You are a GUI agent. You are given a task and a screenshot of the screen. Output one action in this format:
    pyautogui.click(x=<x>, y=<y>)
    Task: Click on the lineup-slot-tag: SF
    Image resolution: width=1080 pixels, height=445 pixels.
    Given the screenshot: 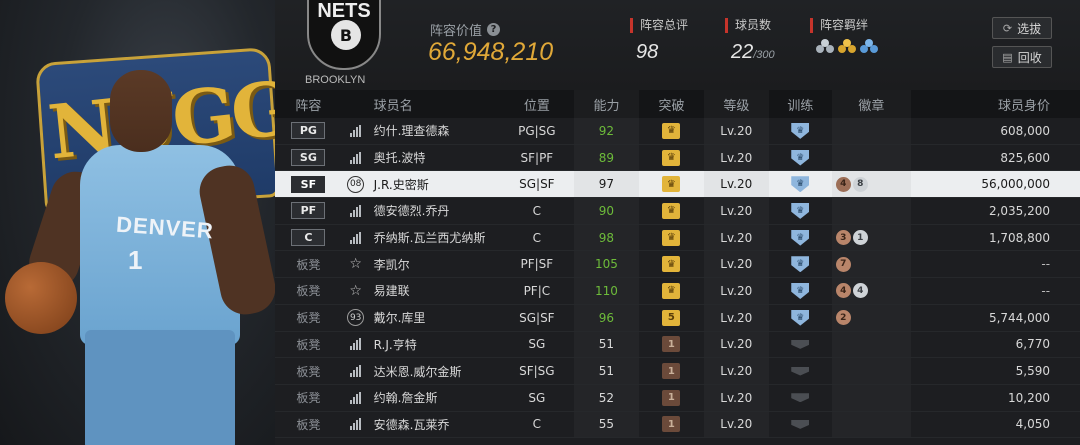 What is the action you would take?
    pyautogui.click(x=308, y=184)
    